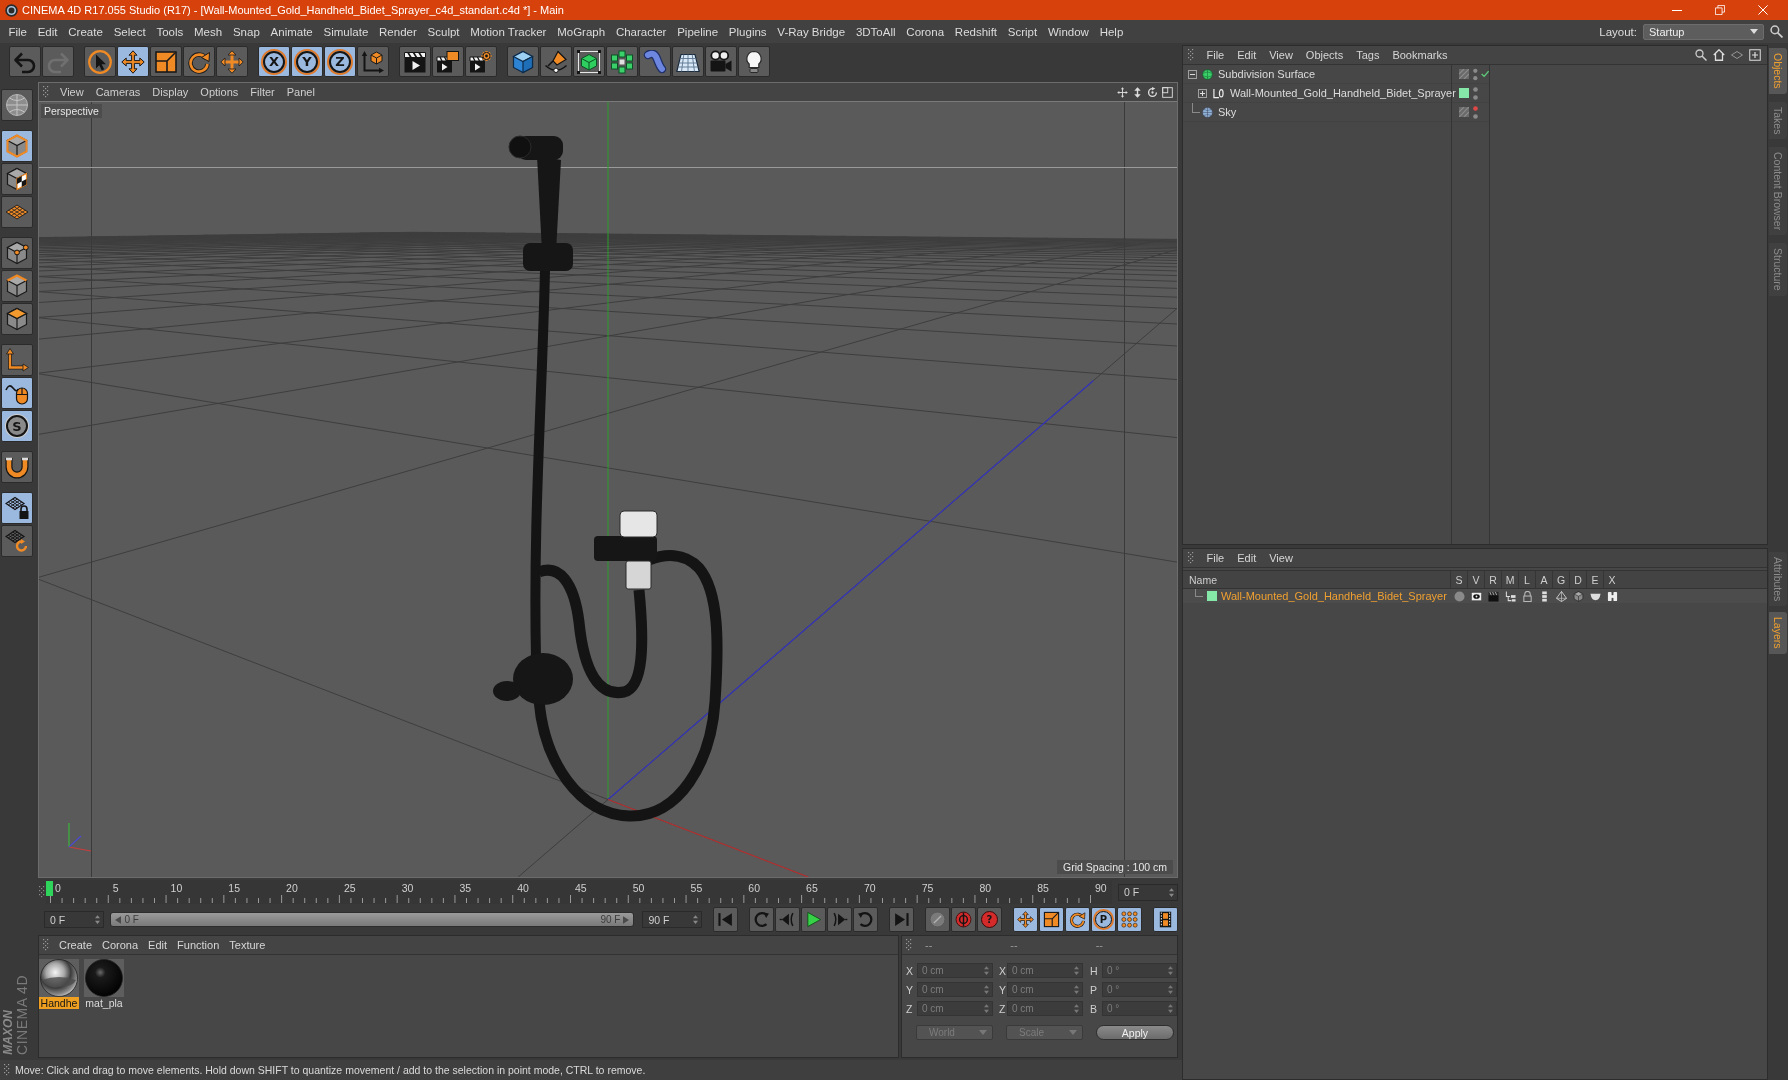  What do you see at coordinates (1510, 596) in the screenshot?
I see `hierarchy-icon` at bounding box center [1510, 596].